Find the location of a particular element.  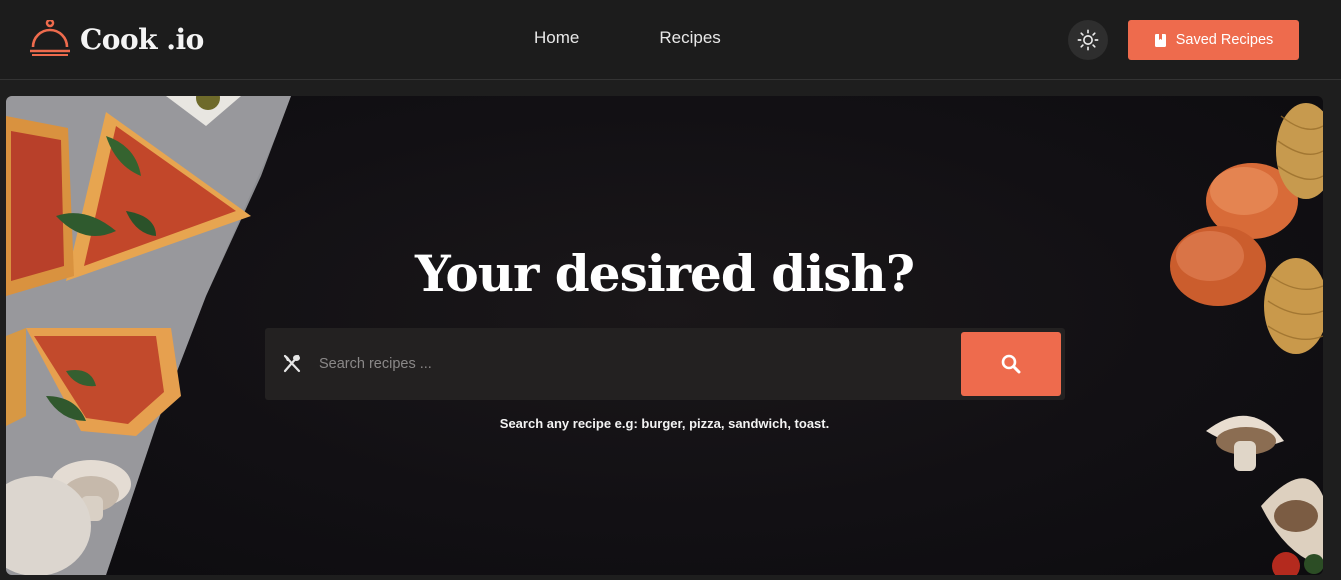

fork-knife-icon is located at coordinates (292, 363).